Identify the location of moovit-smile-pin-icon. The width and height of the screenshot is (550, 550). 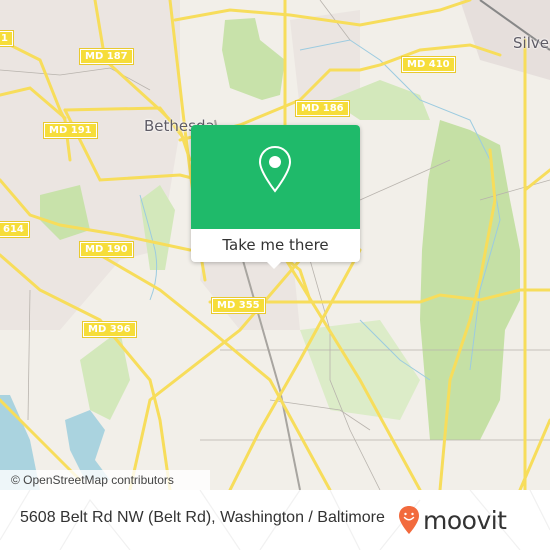
(409, 520).